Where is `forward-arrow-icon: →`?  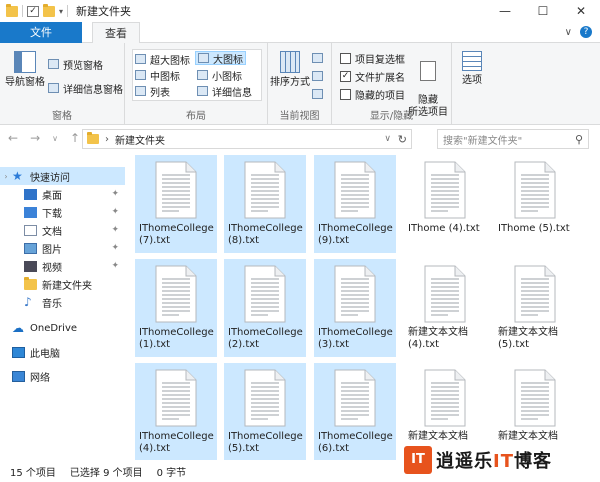 forward-arrow-icon: → is located at coordinates (35, 138).